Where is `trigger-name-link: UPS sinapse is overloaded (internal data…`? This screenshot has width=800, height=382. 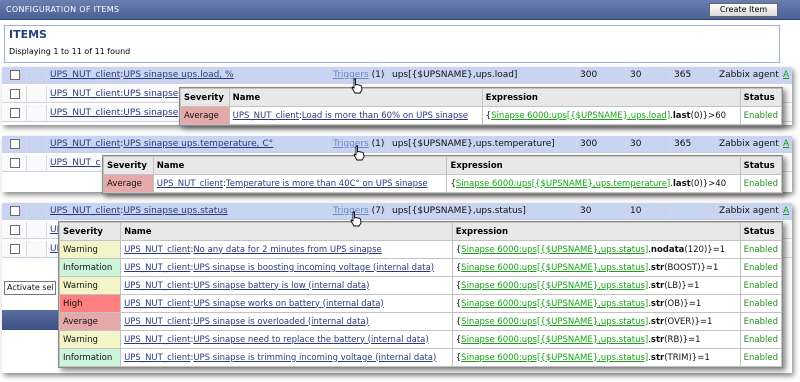 trigger-name-link: UPS sinapse is overloaded (internal data… is located at coordinates (281, 322).